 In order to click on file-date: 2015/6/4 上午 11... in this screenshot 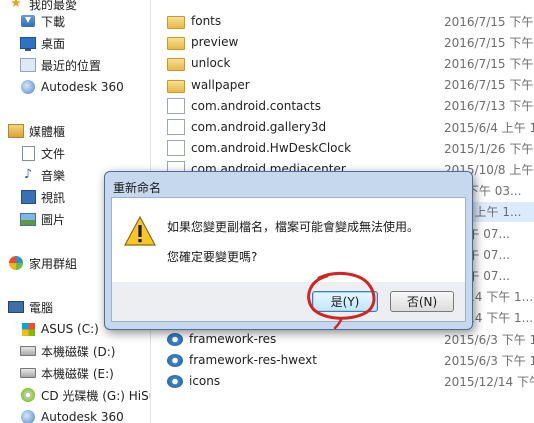, I will do `click(489, 127)`.